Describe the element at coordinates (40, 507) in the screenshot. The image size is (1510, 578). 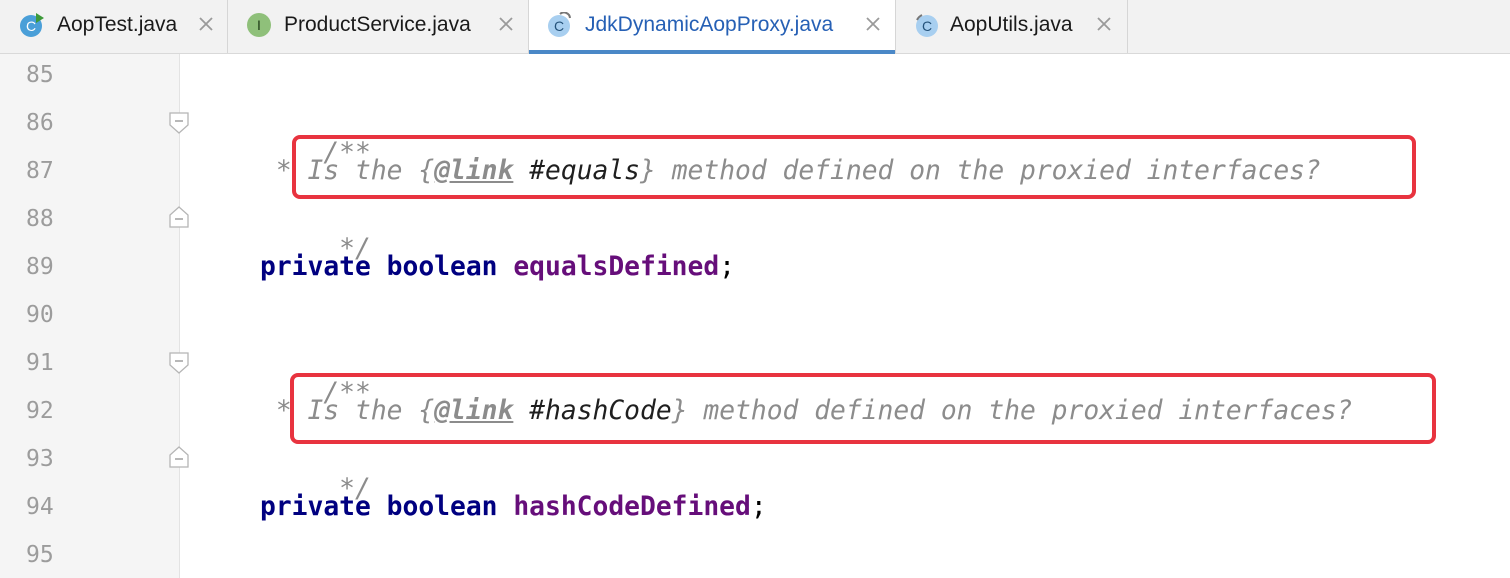
I see `line-number: 94` at that location.